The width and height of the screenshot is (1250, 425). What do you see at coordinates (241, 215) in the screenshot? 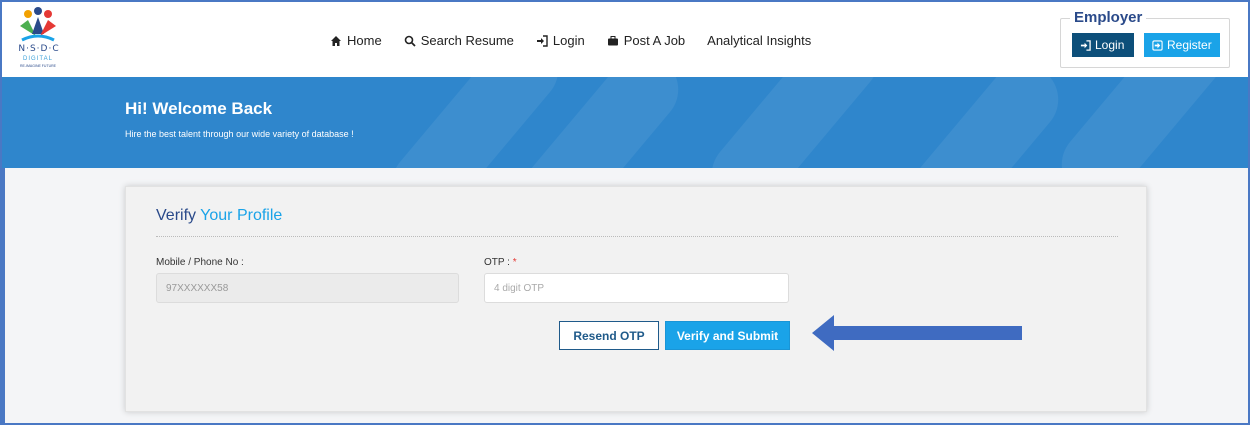
I see `card-title-accent: Your Profile` at bounding box center [241, 215].